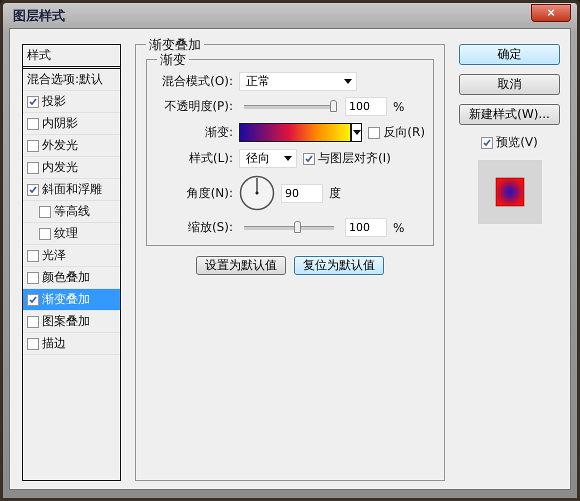 Image resolution: width=580 pixels, height=501 pixels. I want to click on close-button: ×, so click(551, 13).